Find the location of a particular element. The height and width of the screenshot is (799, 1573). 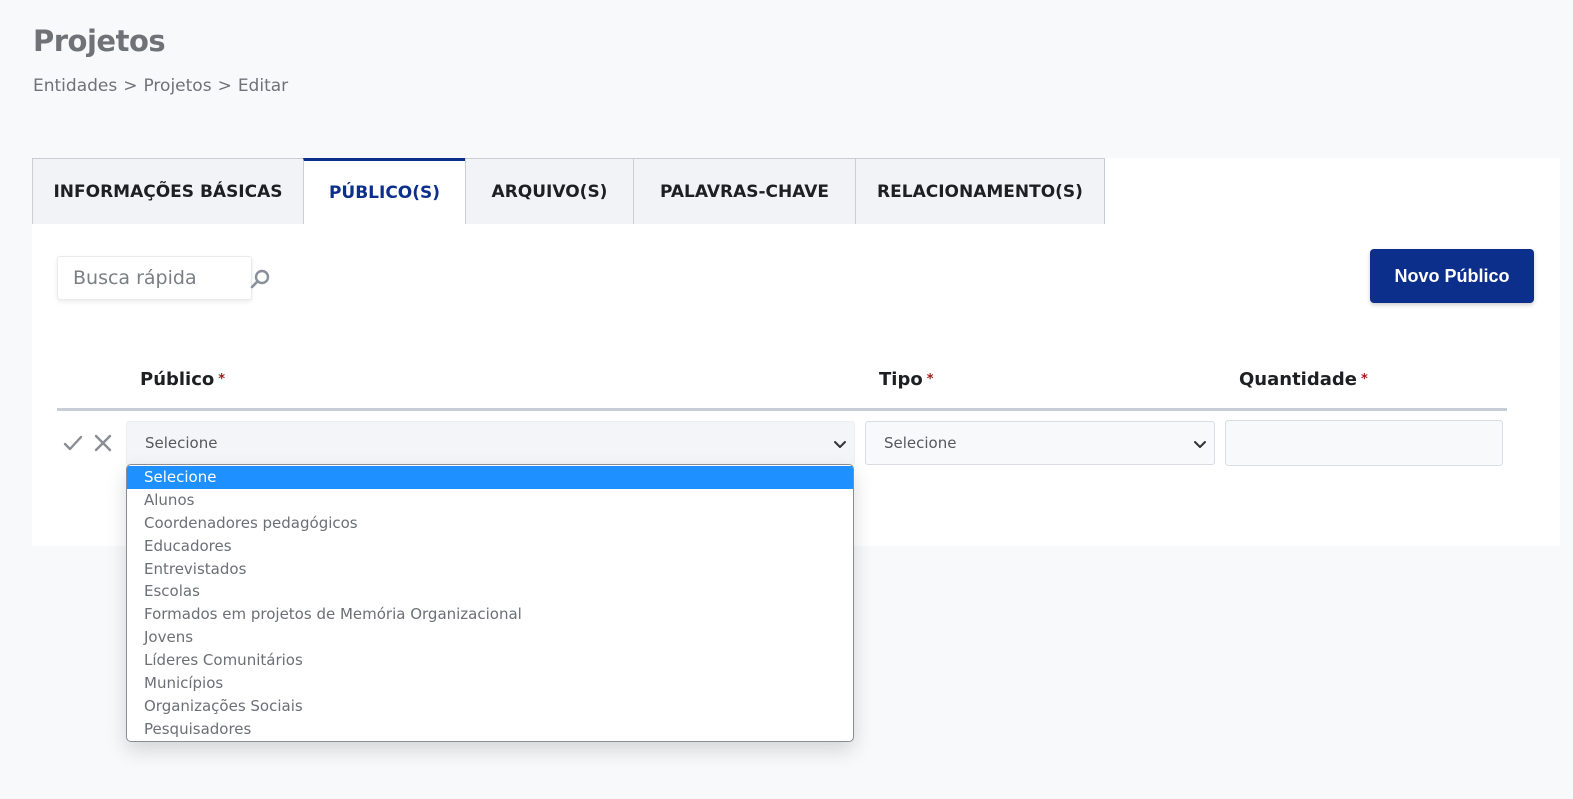

page-title: Projetos is located at coordinates (99, 41).